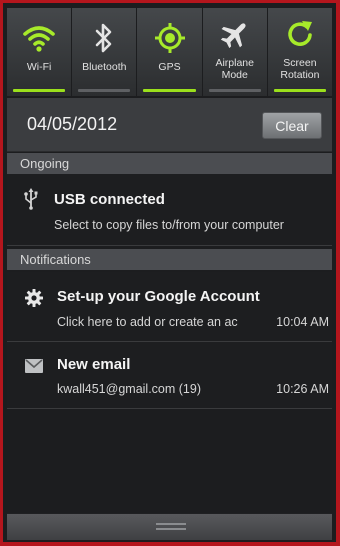 The image size is (340, 546). Describe the element at coordinates (300, 69) in the screenshot. I see `screen-rotation-label: Screen Rotation` at that location.